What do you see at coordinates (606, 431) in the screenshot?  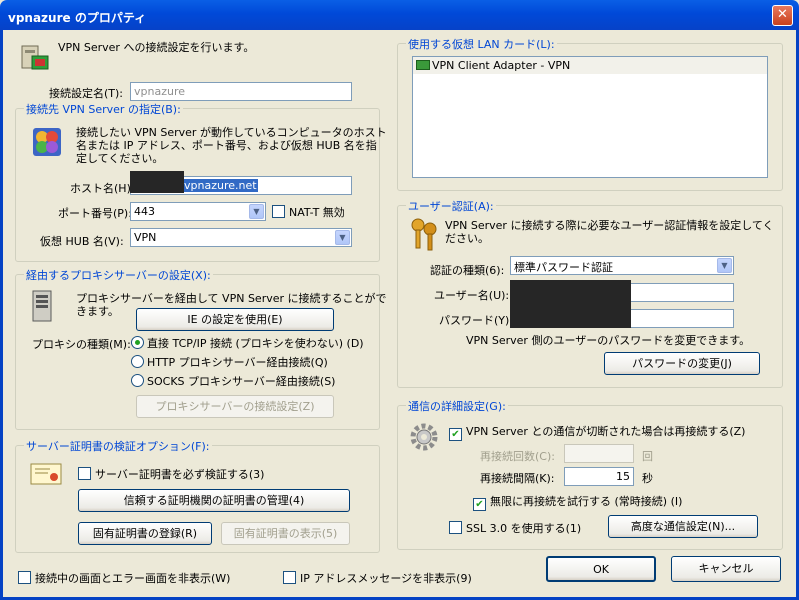 I see `reconnect-label: VPN Server との通信が切断された場合は再接続する(Z)` at bounding box center [606, 431].